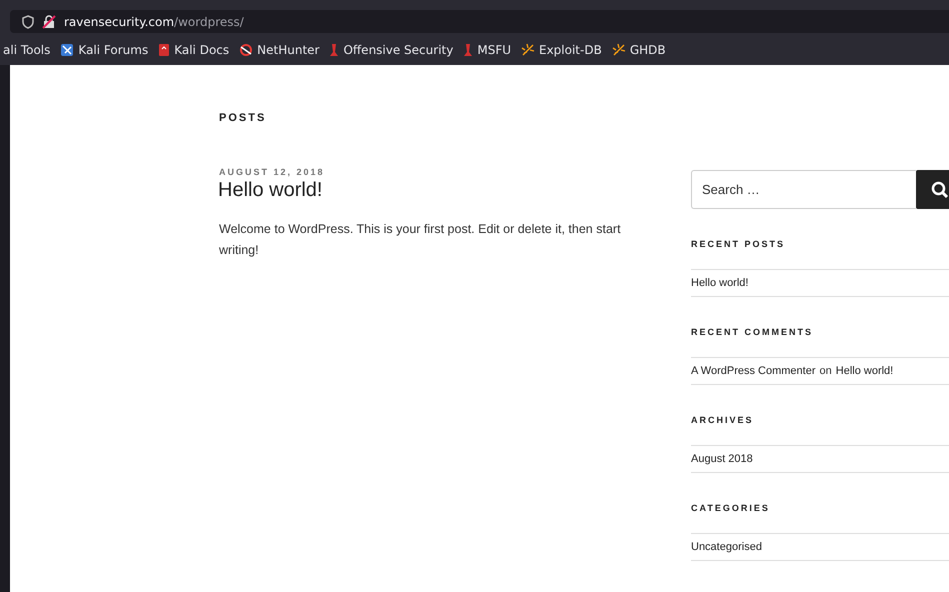 The height and width of the screenshot is (592, 949). I want to click on insecure-lock-icon, so click(49, 21).